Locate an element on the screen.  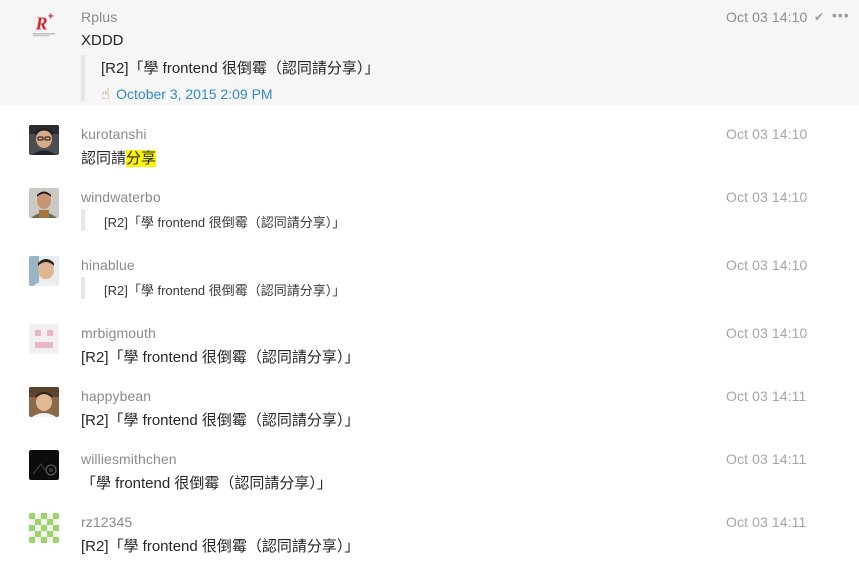
username: Rplus is located at coordinates (99, 17).